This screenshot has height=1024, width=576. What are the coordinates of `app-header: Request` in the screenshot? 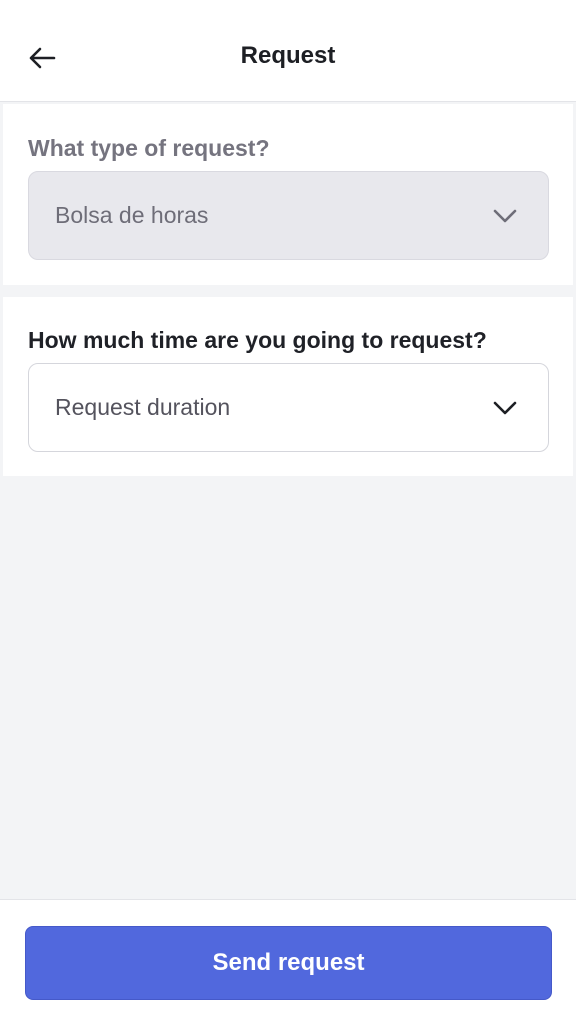 It's located at (288, 51).